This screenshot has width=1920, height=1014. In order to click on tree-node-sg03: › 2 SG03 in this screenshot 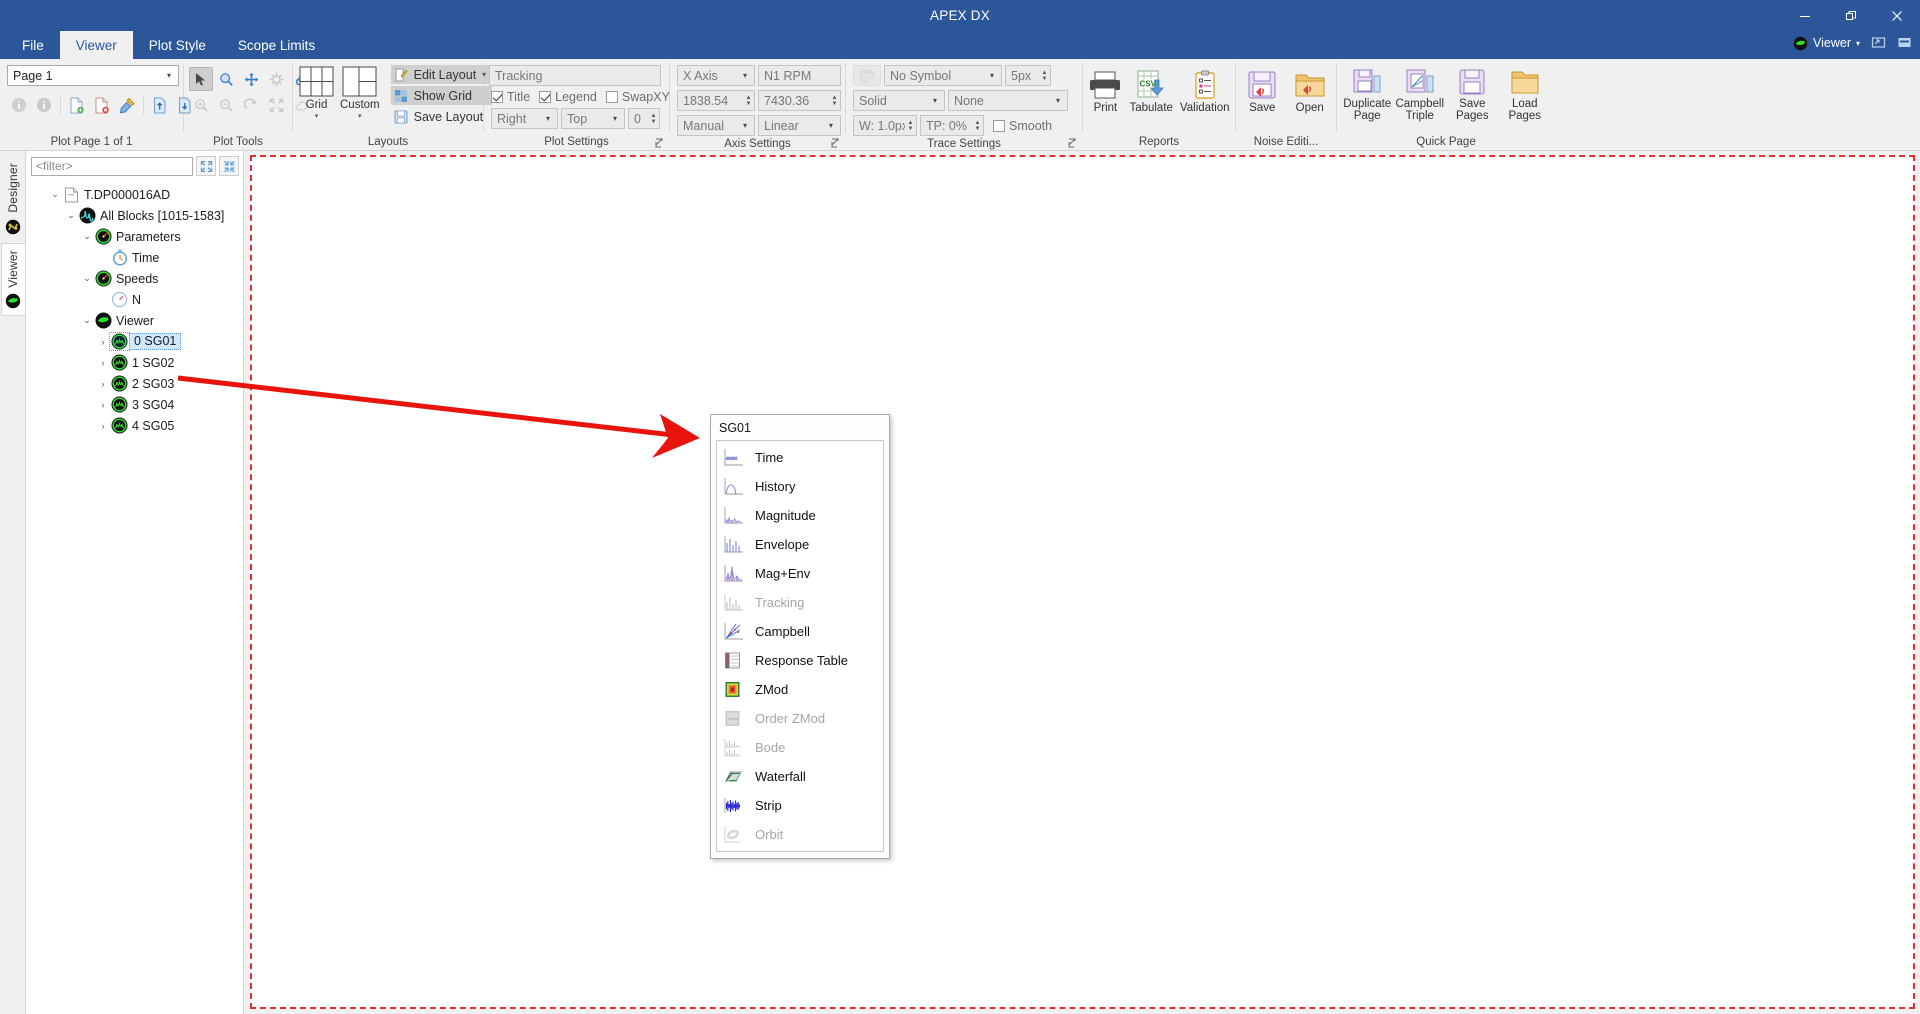, I will do `click(134, 383)`.